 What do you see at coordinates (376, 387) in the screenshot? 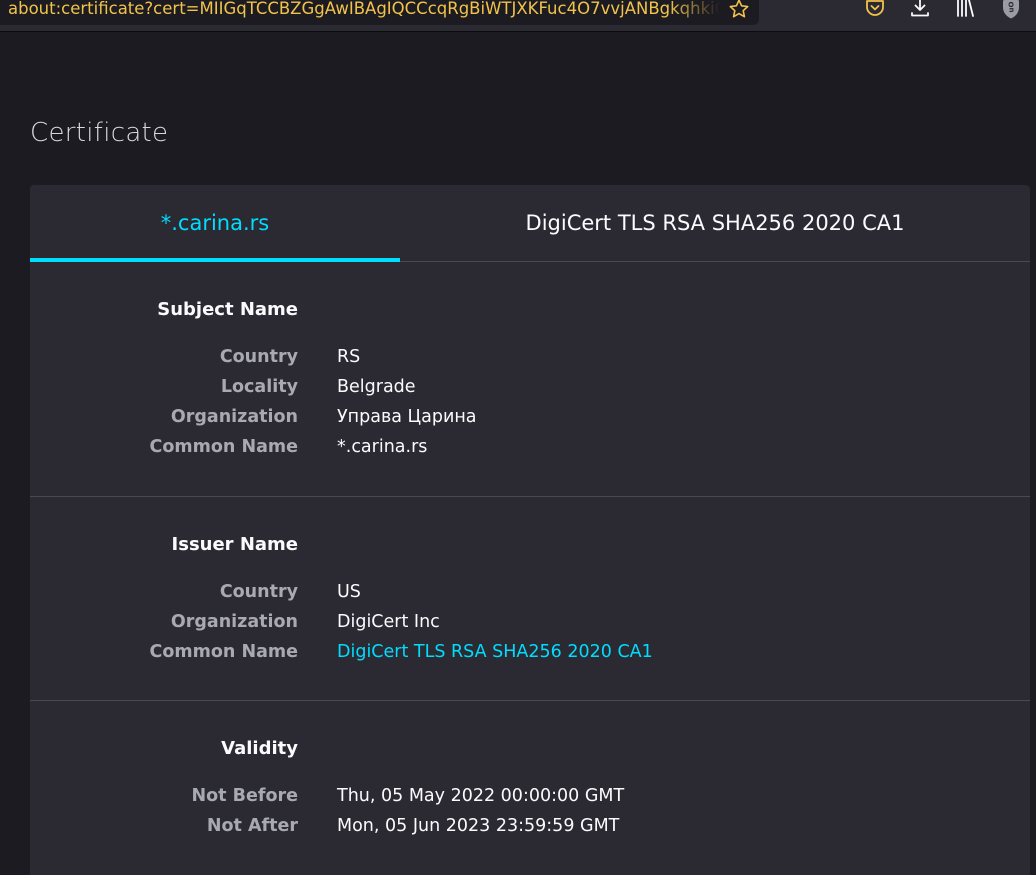
I see `subject-locality-value: Belgrade` at bounding box center [376, 387].